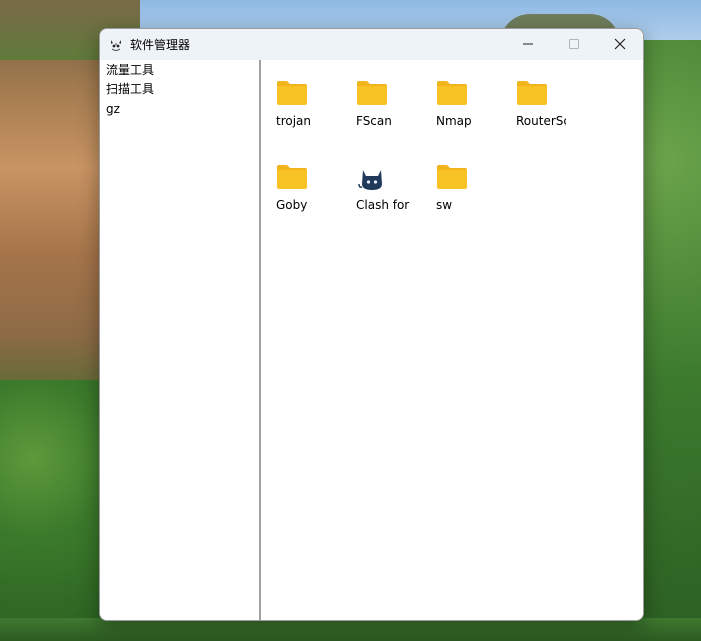 The height and width of the screenshot is (641, 701). I want to click on file-label: Goby, so click(292, 205).